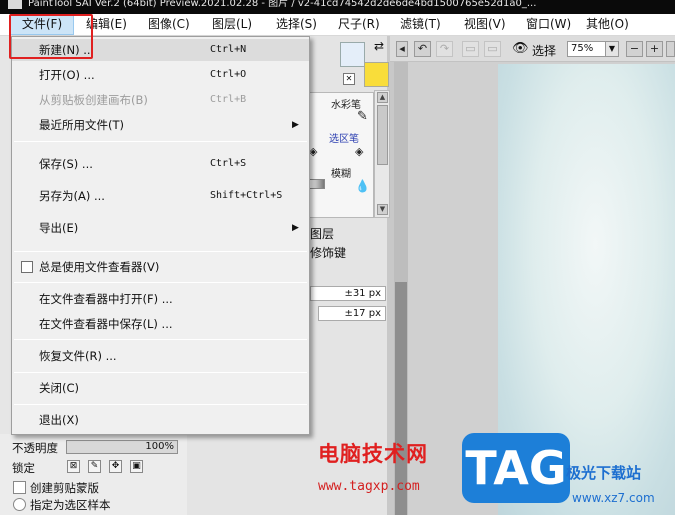 The width and height of the screenshot is (675, 515). I want to click on lock-transparency-icon: ⊠, so click(73, 466).